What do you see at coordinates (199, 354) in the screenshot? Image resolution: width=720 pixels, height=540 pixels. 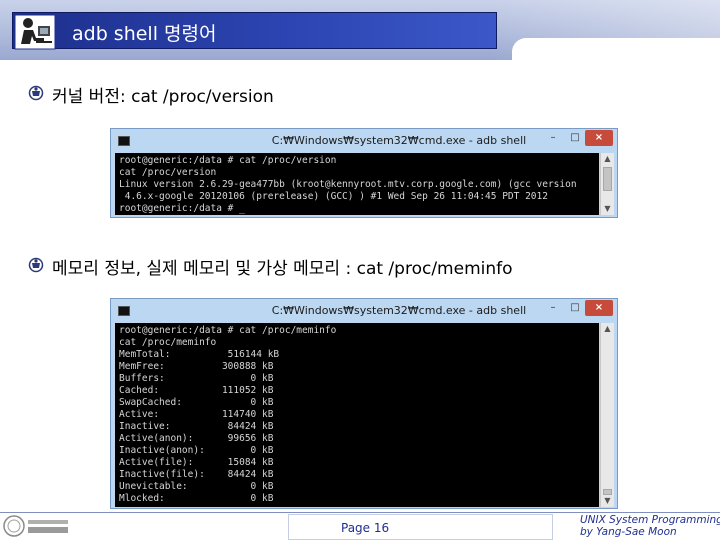 I see `console-line: MemTotal: 516144 kB` at bounding box center [199, 354].